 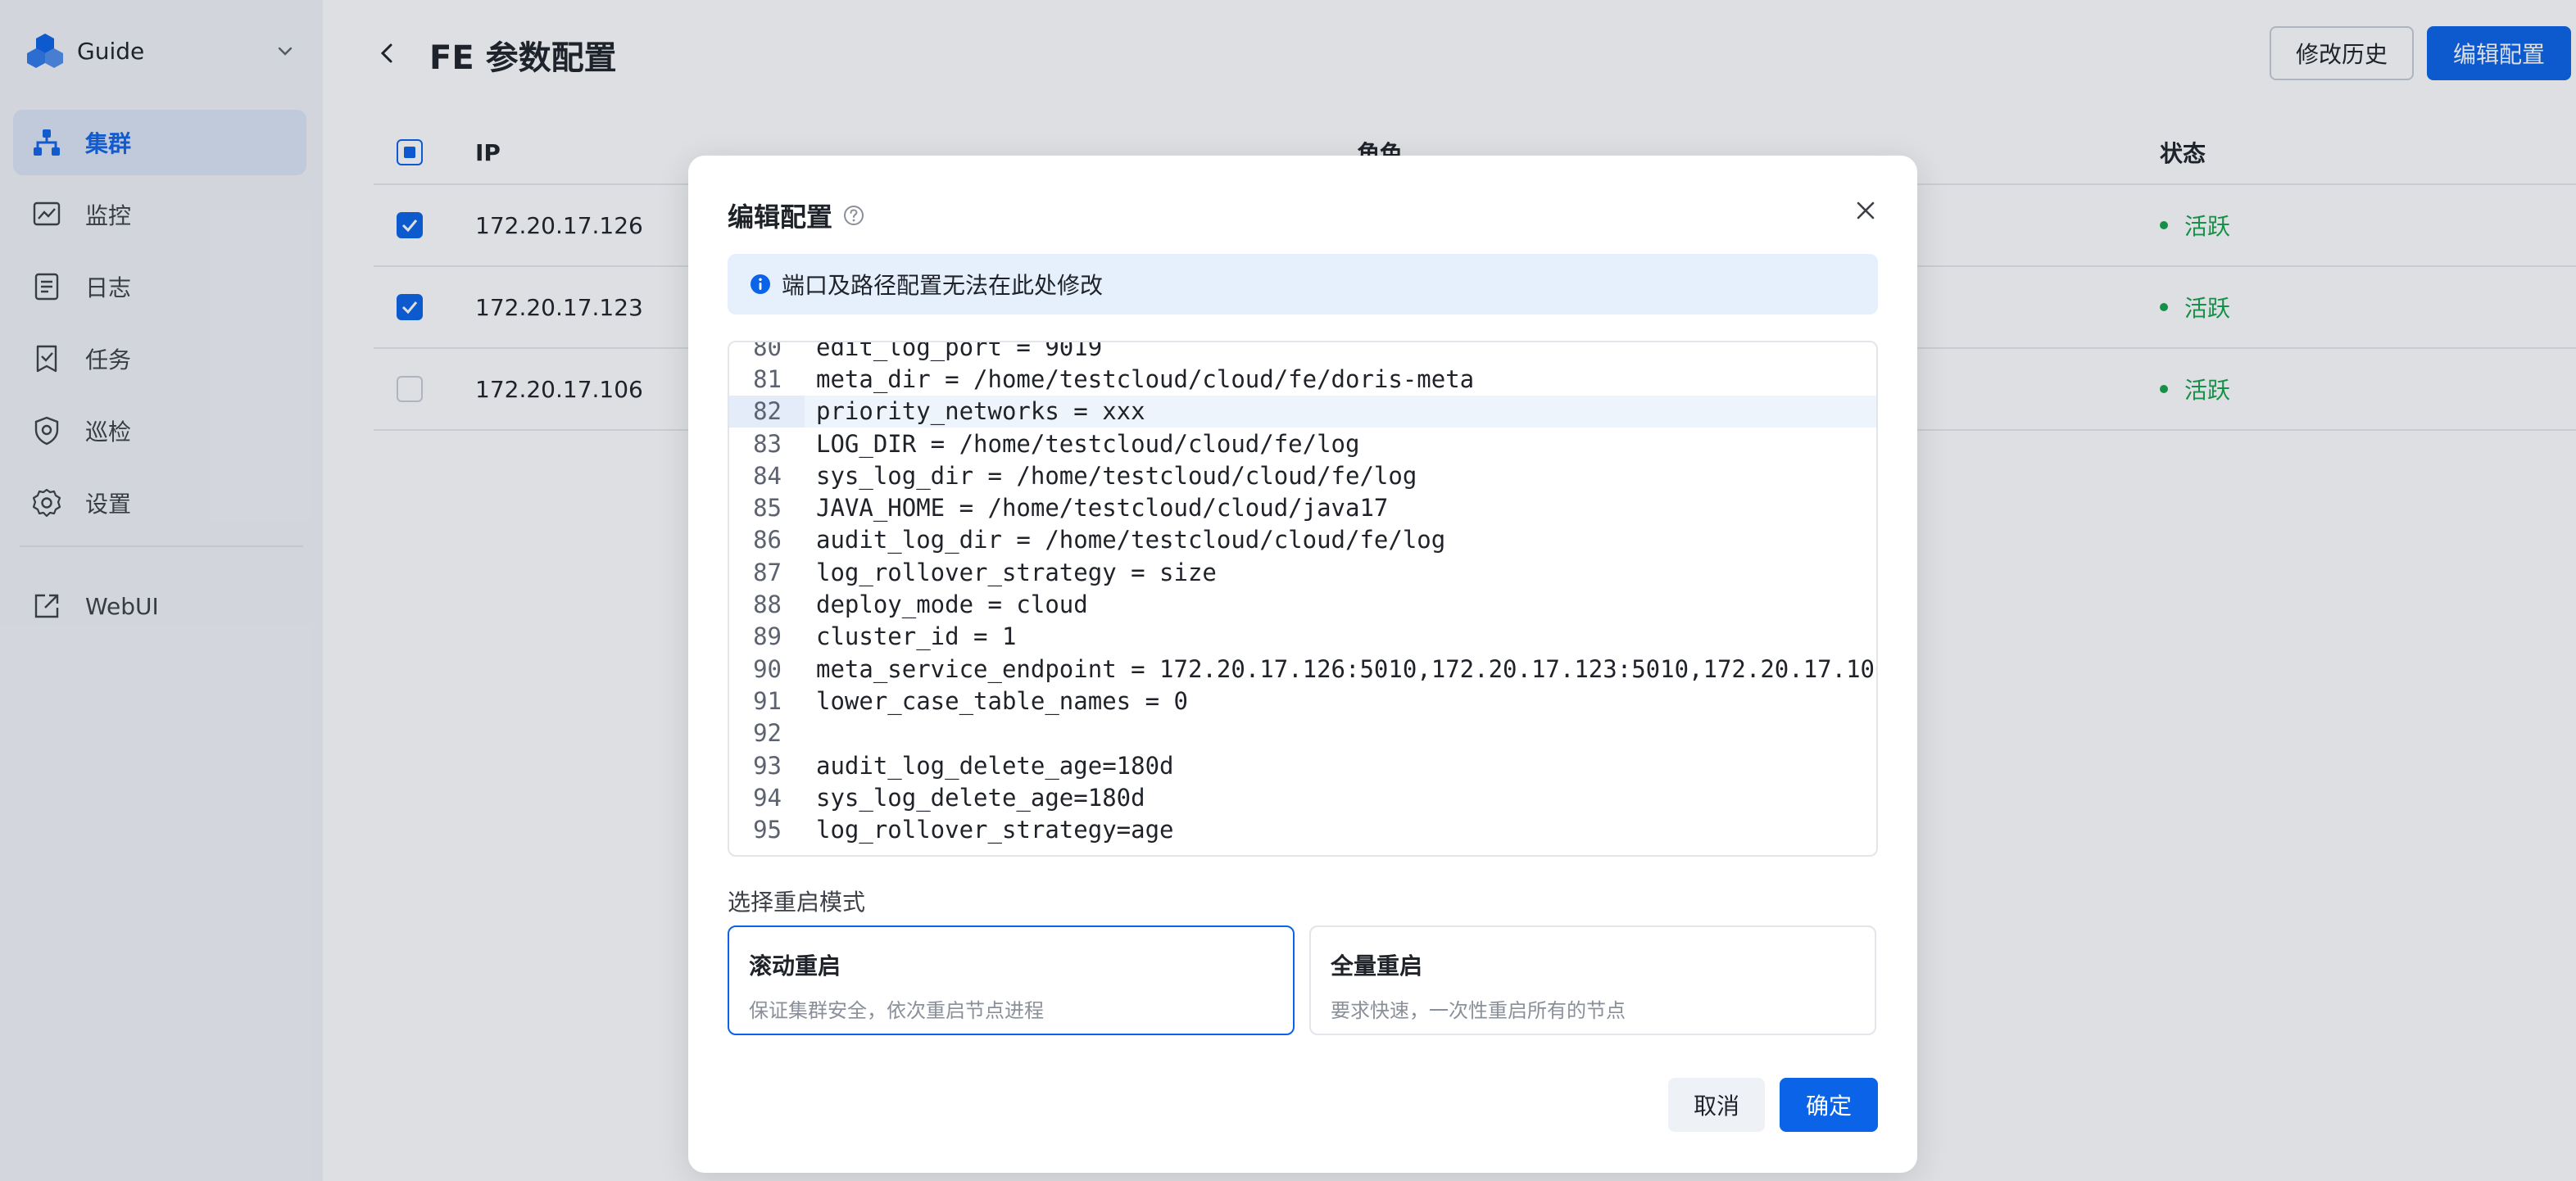 What do you see at coordinates (995, 830) in the screenshot?
I see `code-text: log_rollover_strategy=age` at bounding box center [995, 830].